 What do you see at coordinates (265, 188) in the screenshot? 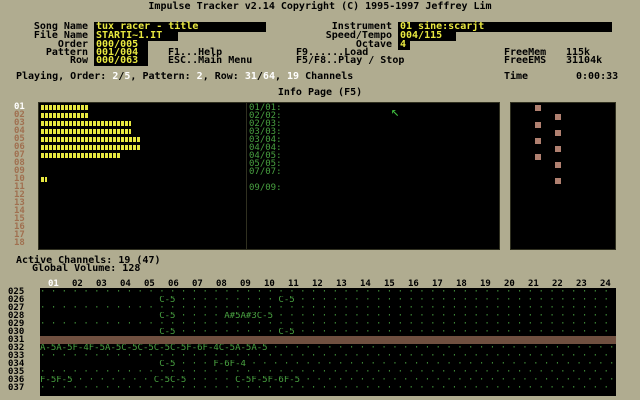
I see `sample-list-item: 09/09:` at bounding box center [265, 188].